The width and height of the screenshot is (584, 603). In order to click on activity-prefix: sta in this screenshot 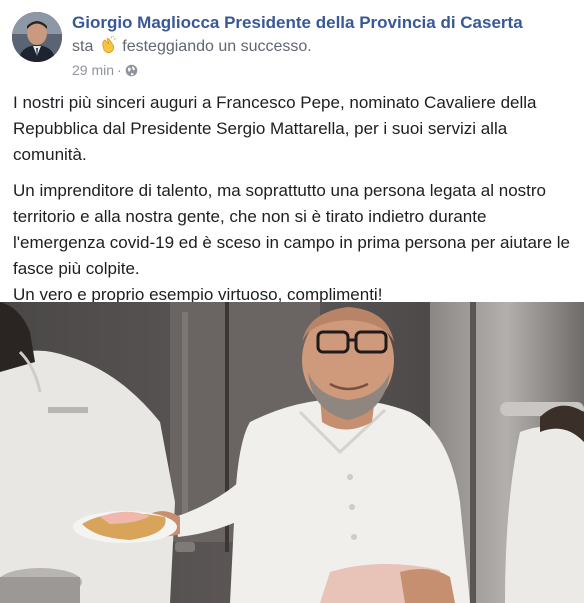, I will do `click(83, 46)`.